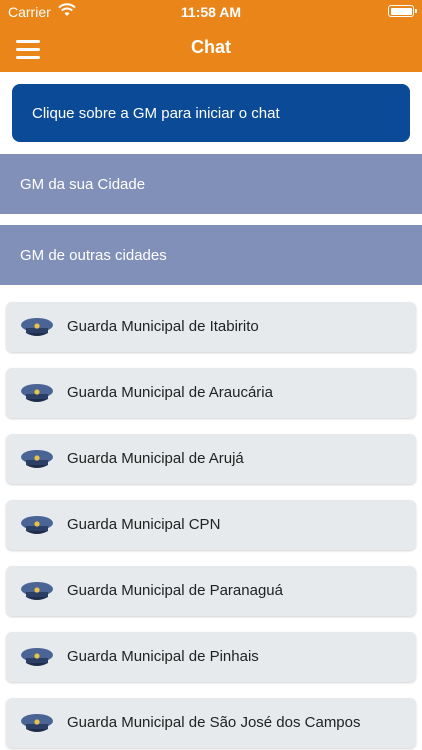 The height and width of the screenshot is (750, 422). Describe the element at coordinates (402, 11) in the screenshot. I see `battery-icon` at that location.